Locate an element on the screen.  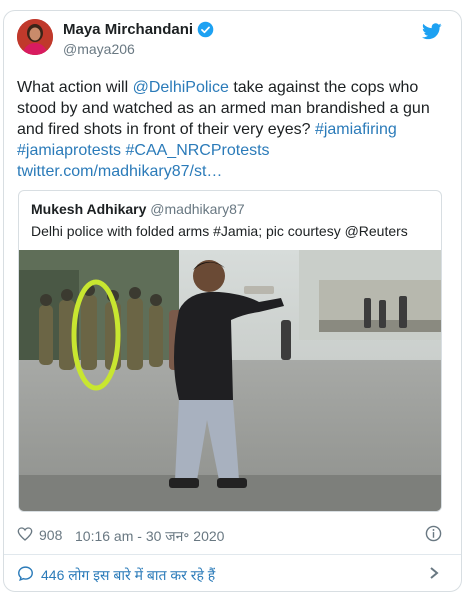
replies-label: 446 लोग इस बारे में बात कर रहे हैं is located at coordinates (128, 575).